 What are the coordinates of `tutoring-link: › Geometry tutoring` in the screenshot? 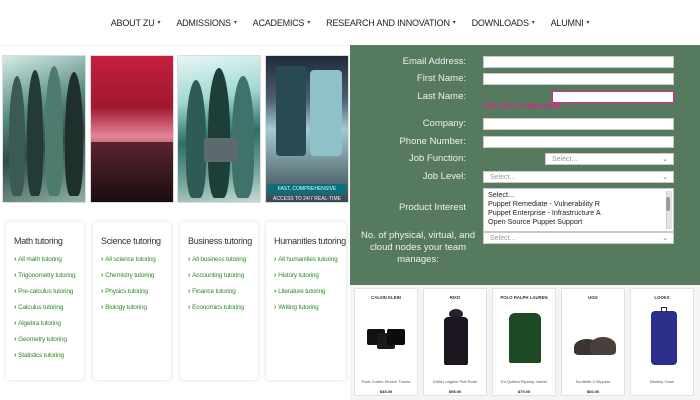 It's located at (45, 339).